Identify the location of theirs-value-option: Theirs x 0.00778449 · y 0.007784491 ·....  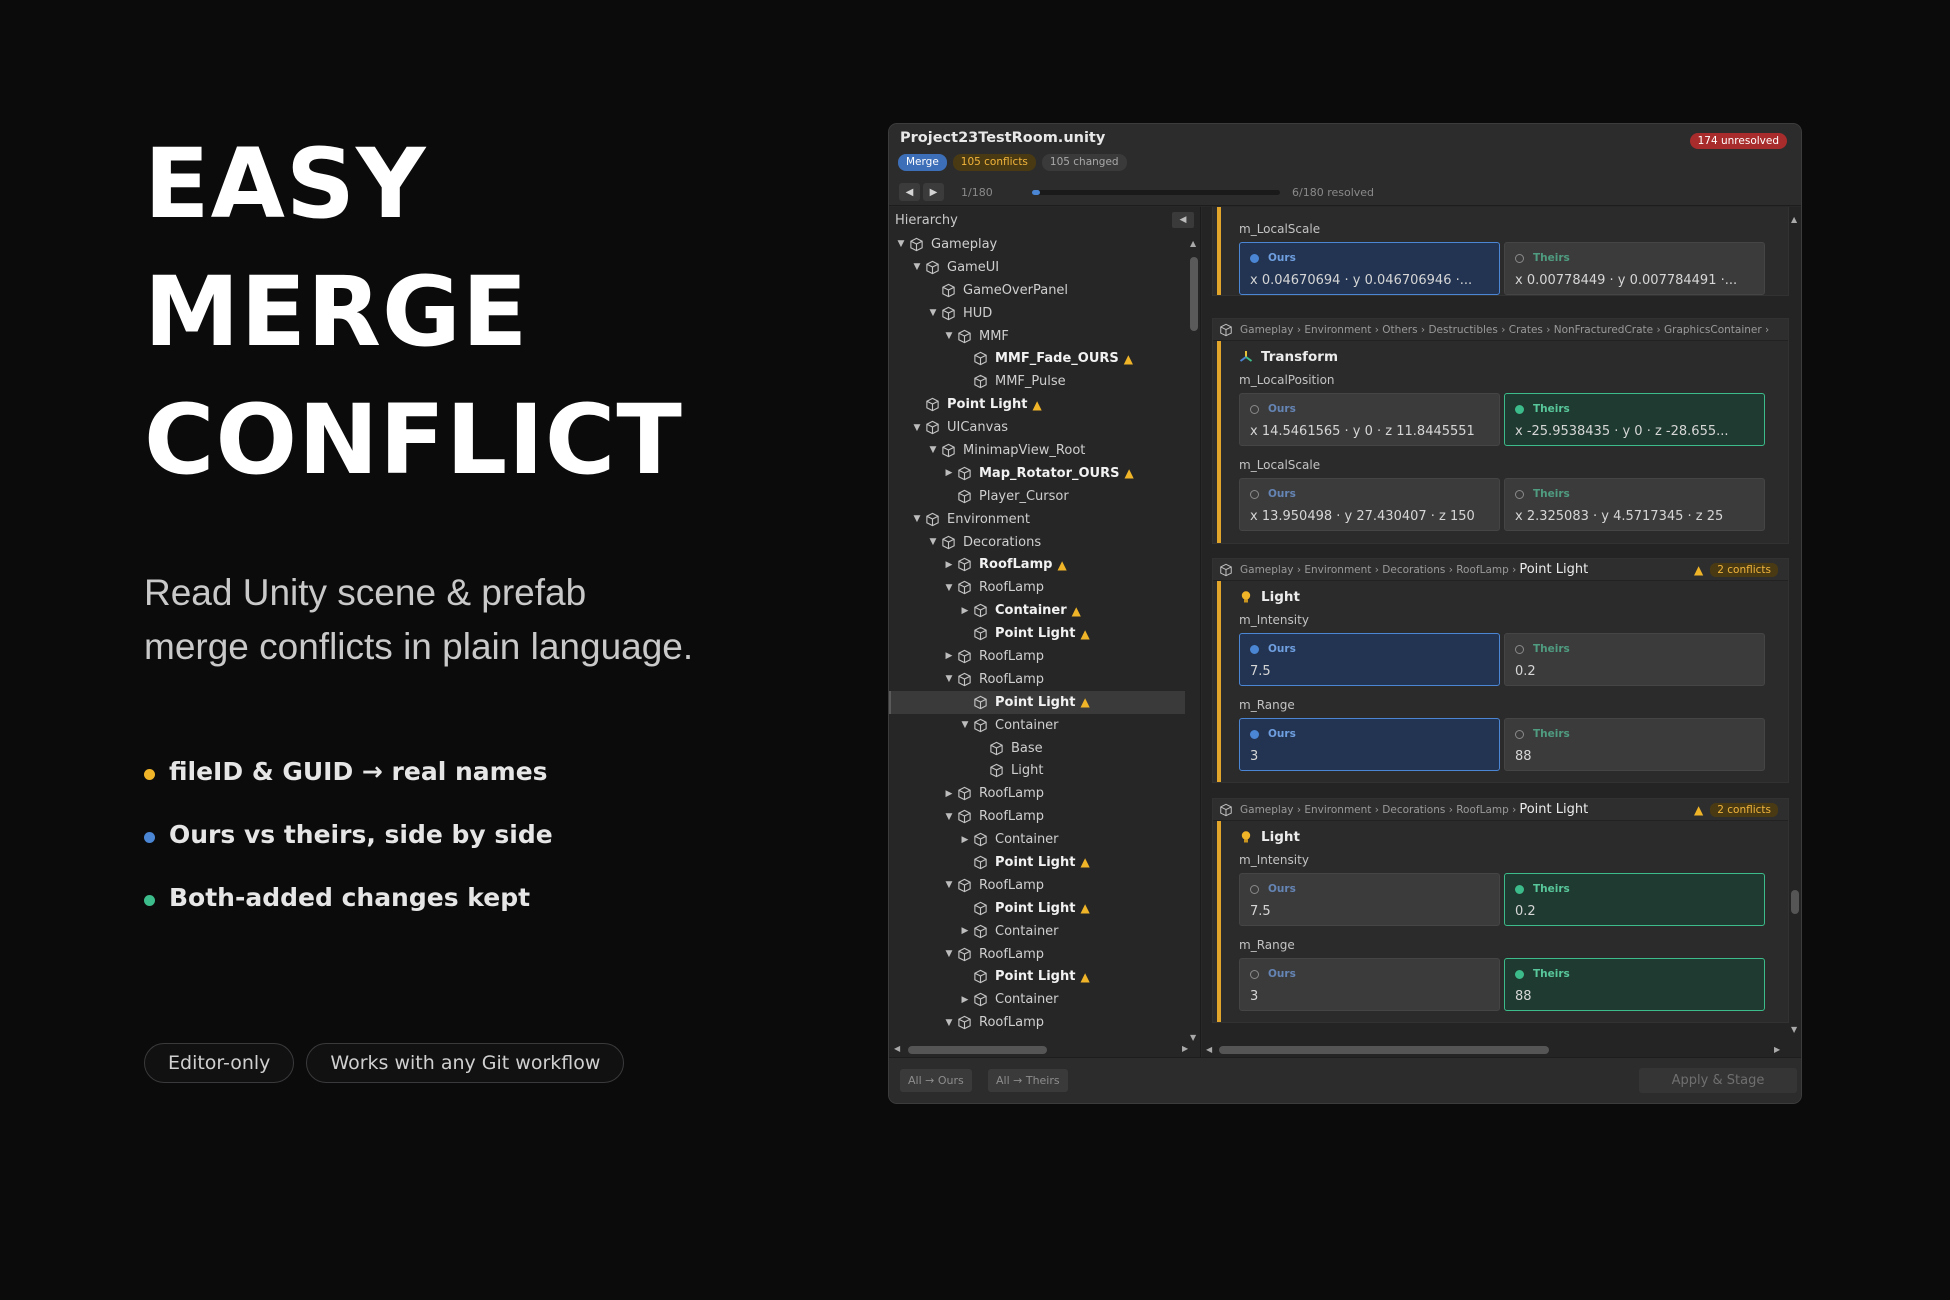
(1634, 268).